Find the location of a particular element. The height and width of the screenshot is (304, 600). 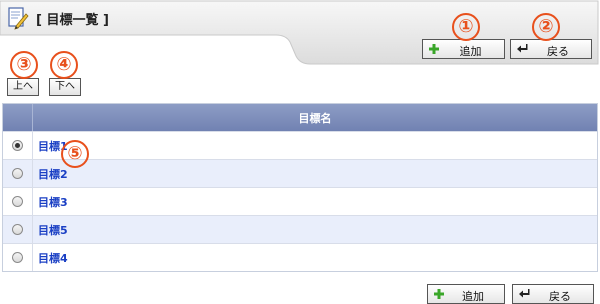

goal-link: 目標3 is located at coordinates (315, 202).